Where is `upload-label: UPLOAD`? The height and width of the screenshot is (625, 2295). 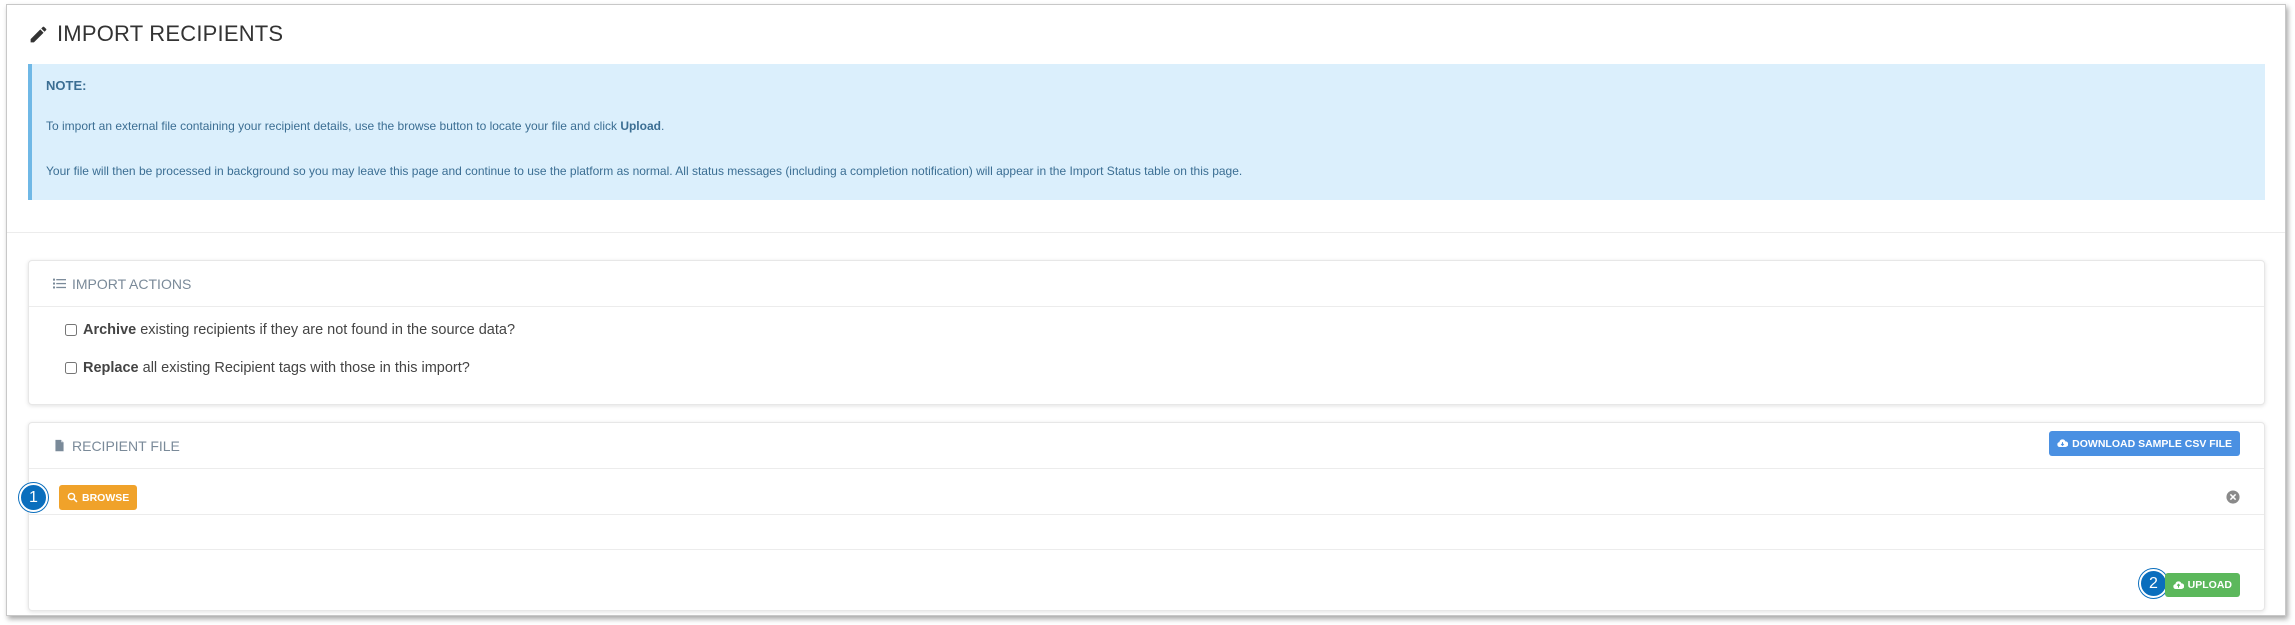 upload-label: UPLOAD is located at coordinates (2209, 585).